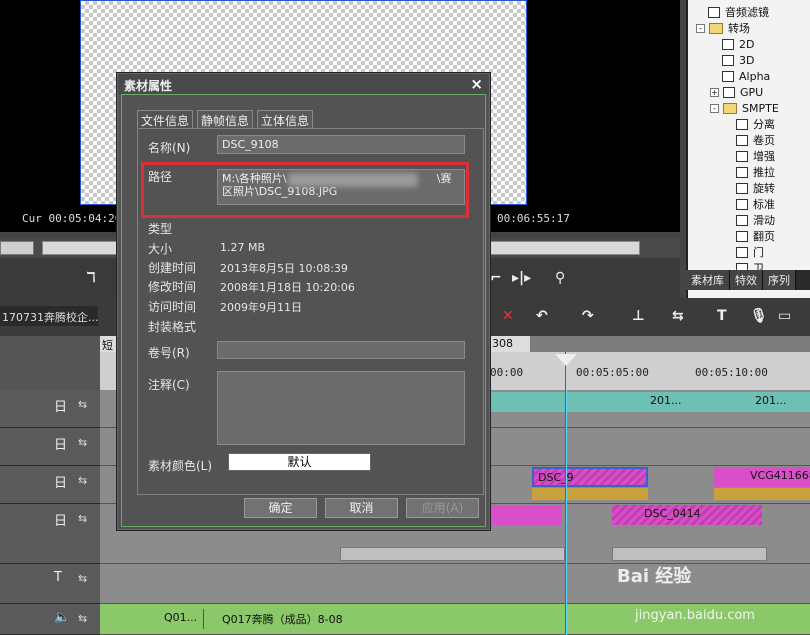  What do you see at coordinates (687, 515) in the screenshot?
I see `dsc0414-clip: DSC_0414` at bounding box center [687, 515].